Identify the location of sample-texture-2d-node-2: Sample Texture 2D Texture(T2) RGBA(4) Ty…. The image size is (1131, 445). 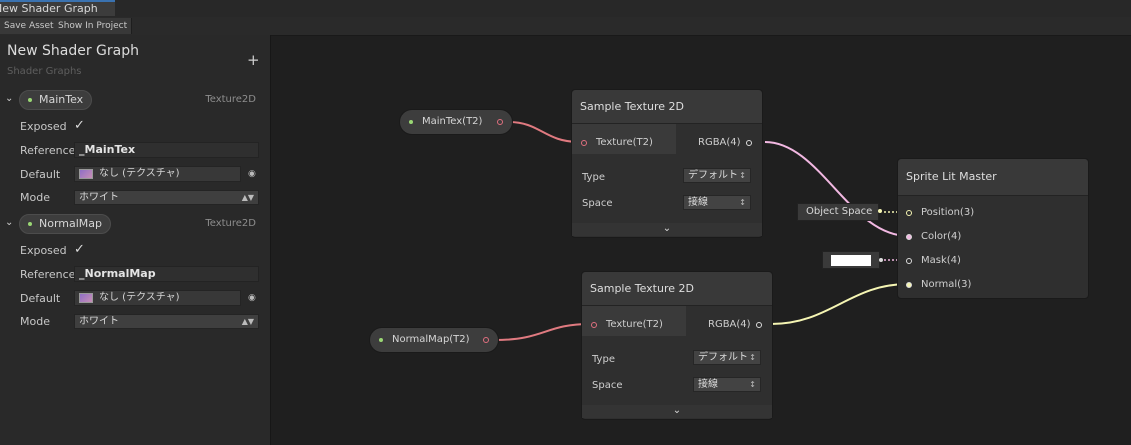
(677, 345).